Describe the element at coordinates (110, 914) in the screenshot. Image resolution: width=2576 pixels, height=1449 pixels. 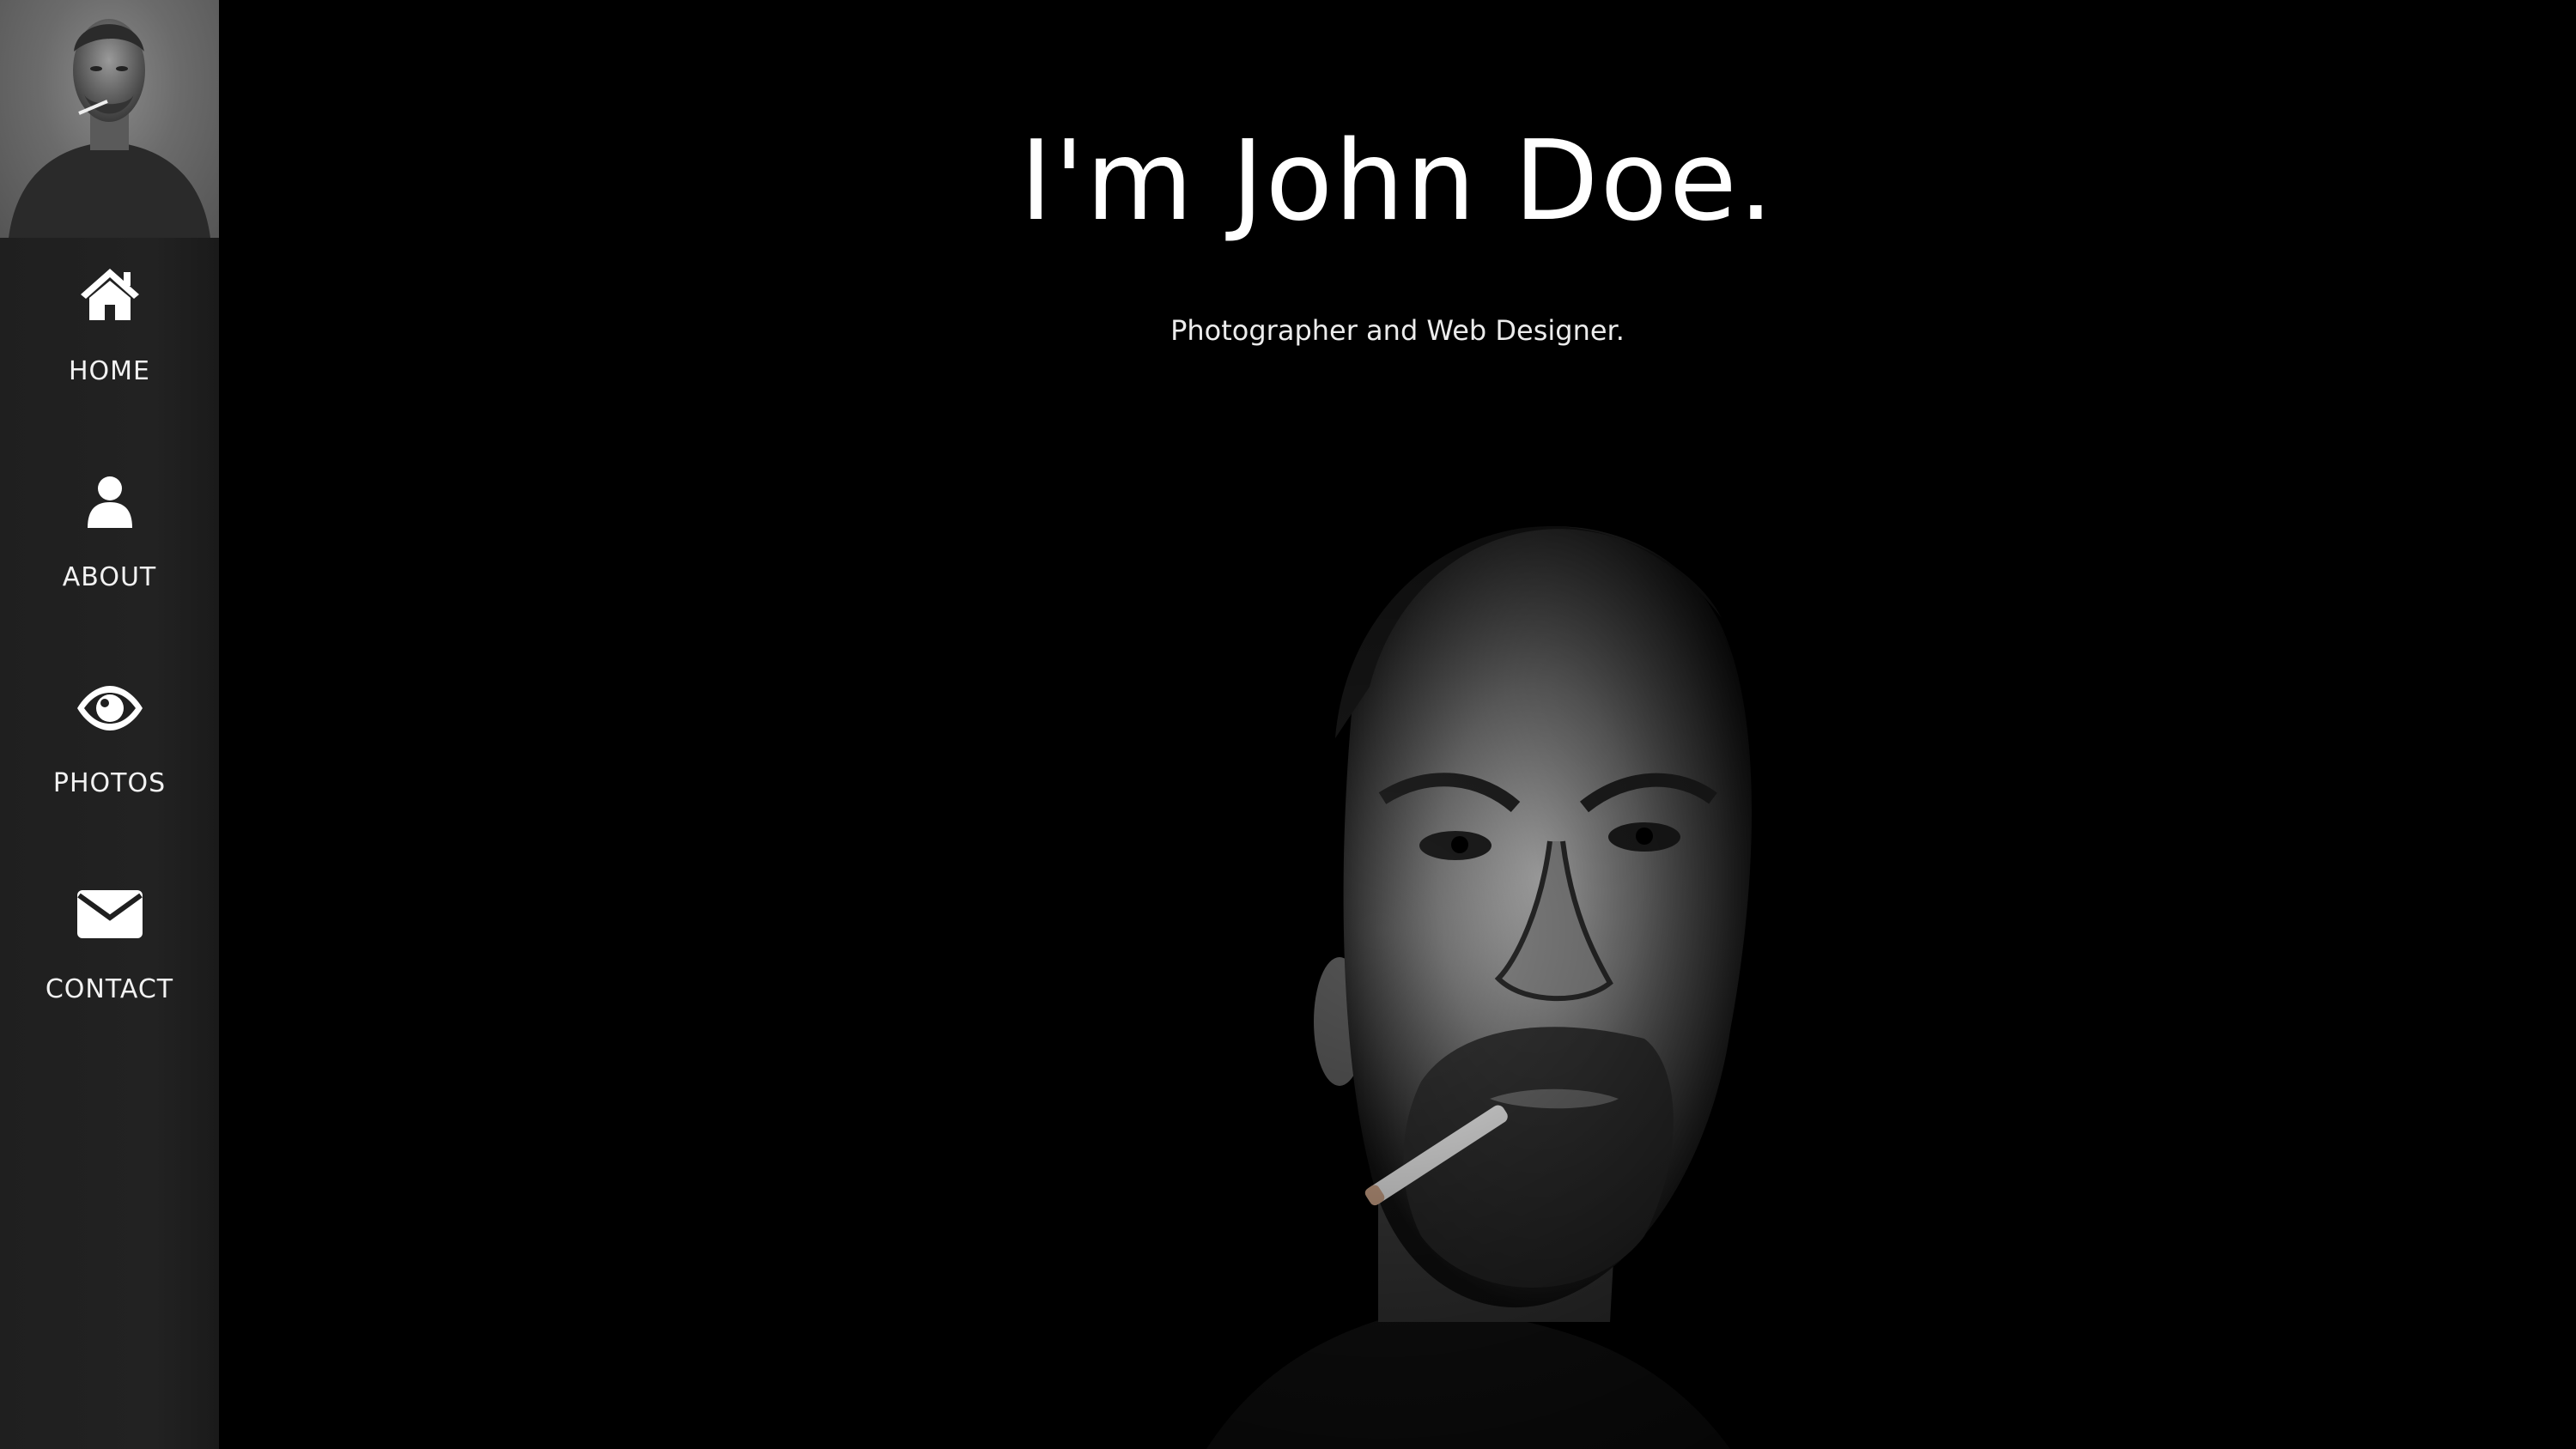
I see `envelope-icon` at that location.